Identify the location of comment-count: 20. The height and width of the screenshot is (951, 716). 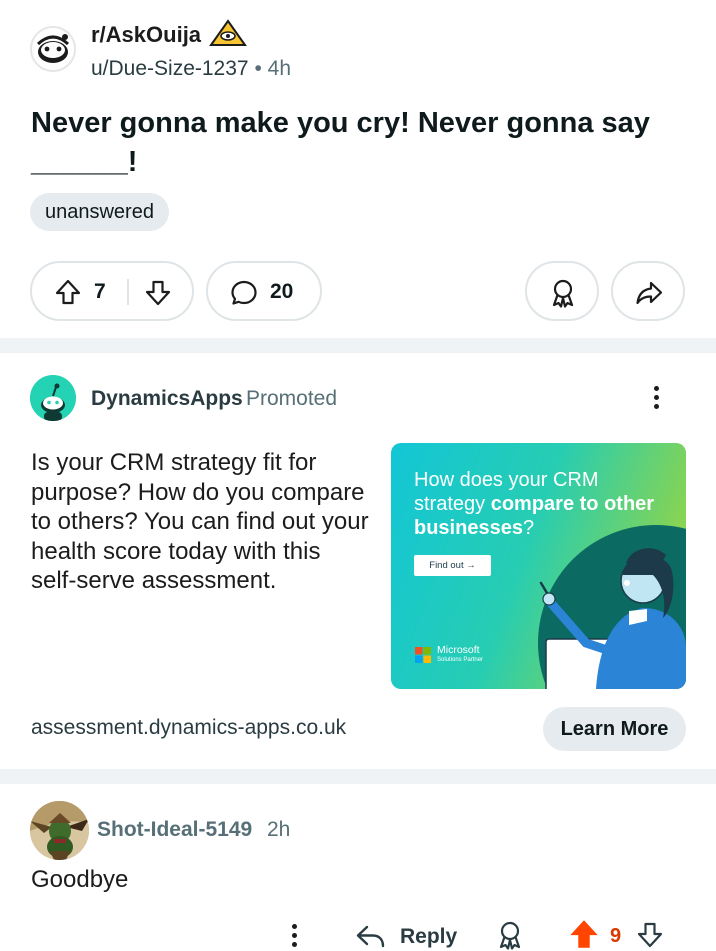
(282, 291).